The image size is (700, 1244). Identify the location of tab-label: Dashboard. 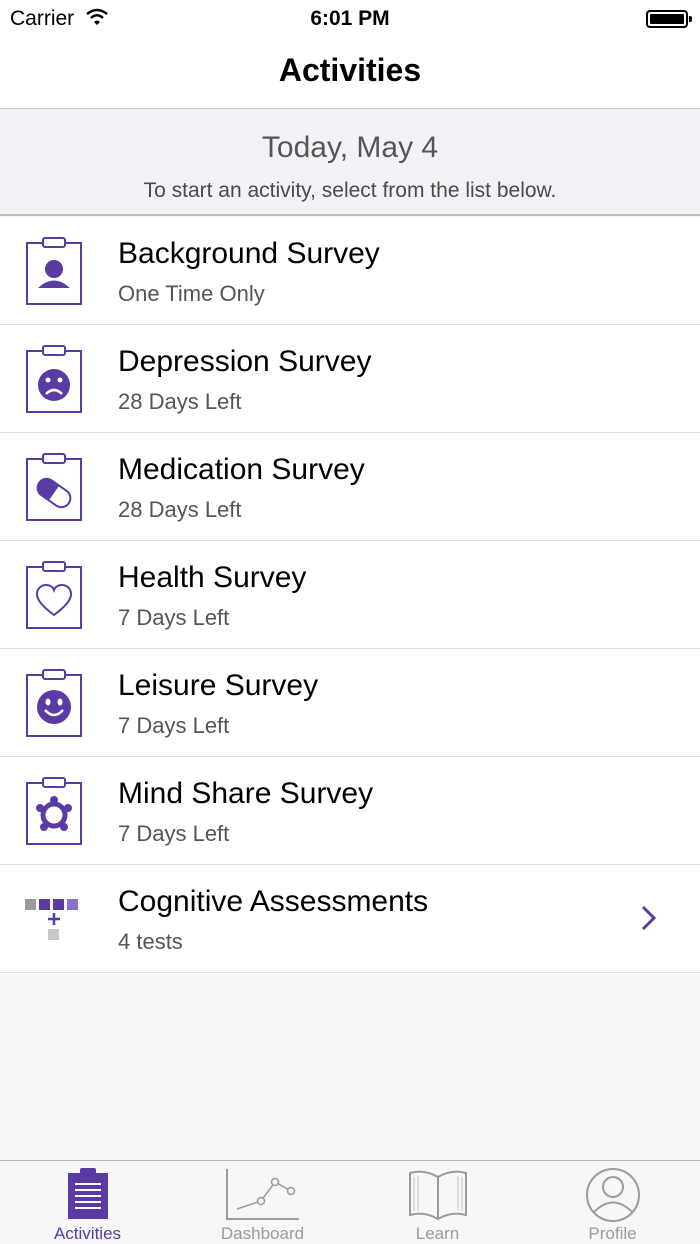
(262, 1233).